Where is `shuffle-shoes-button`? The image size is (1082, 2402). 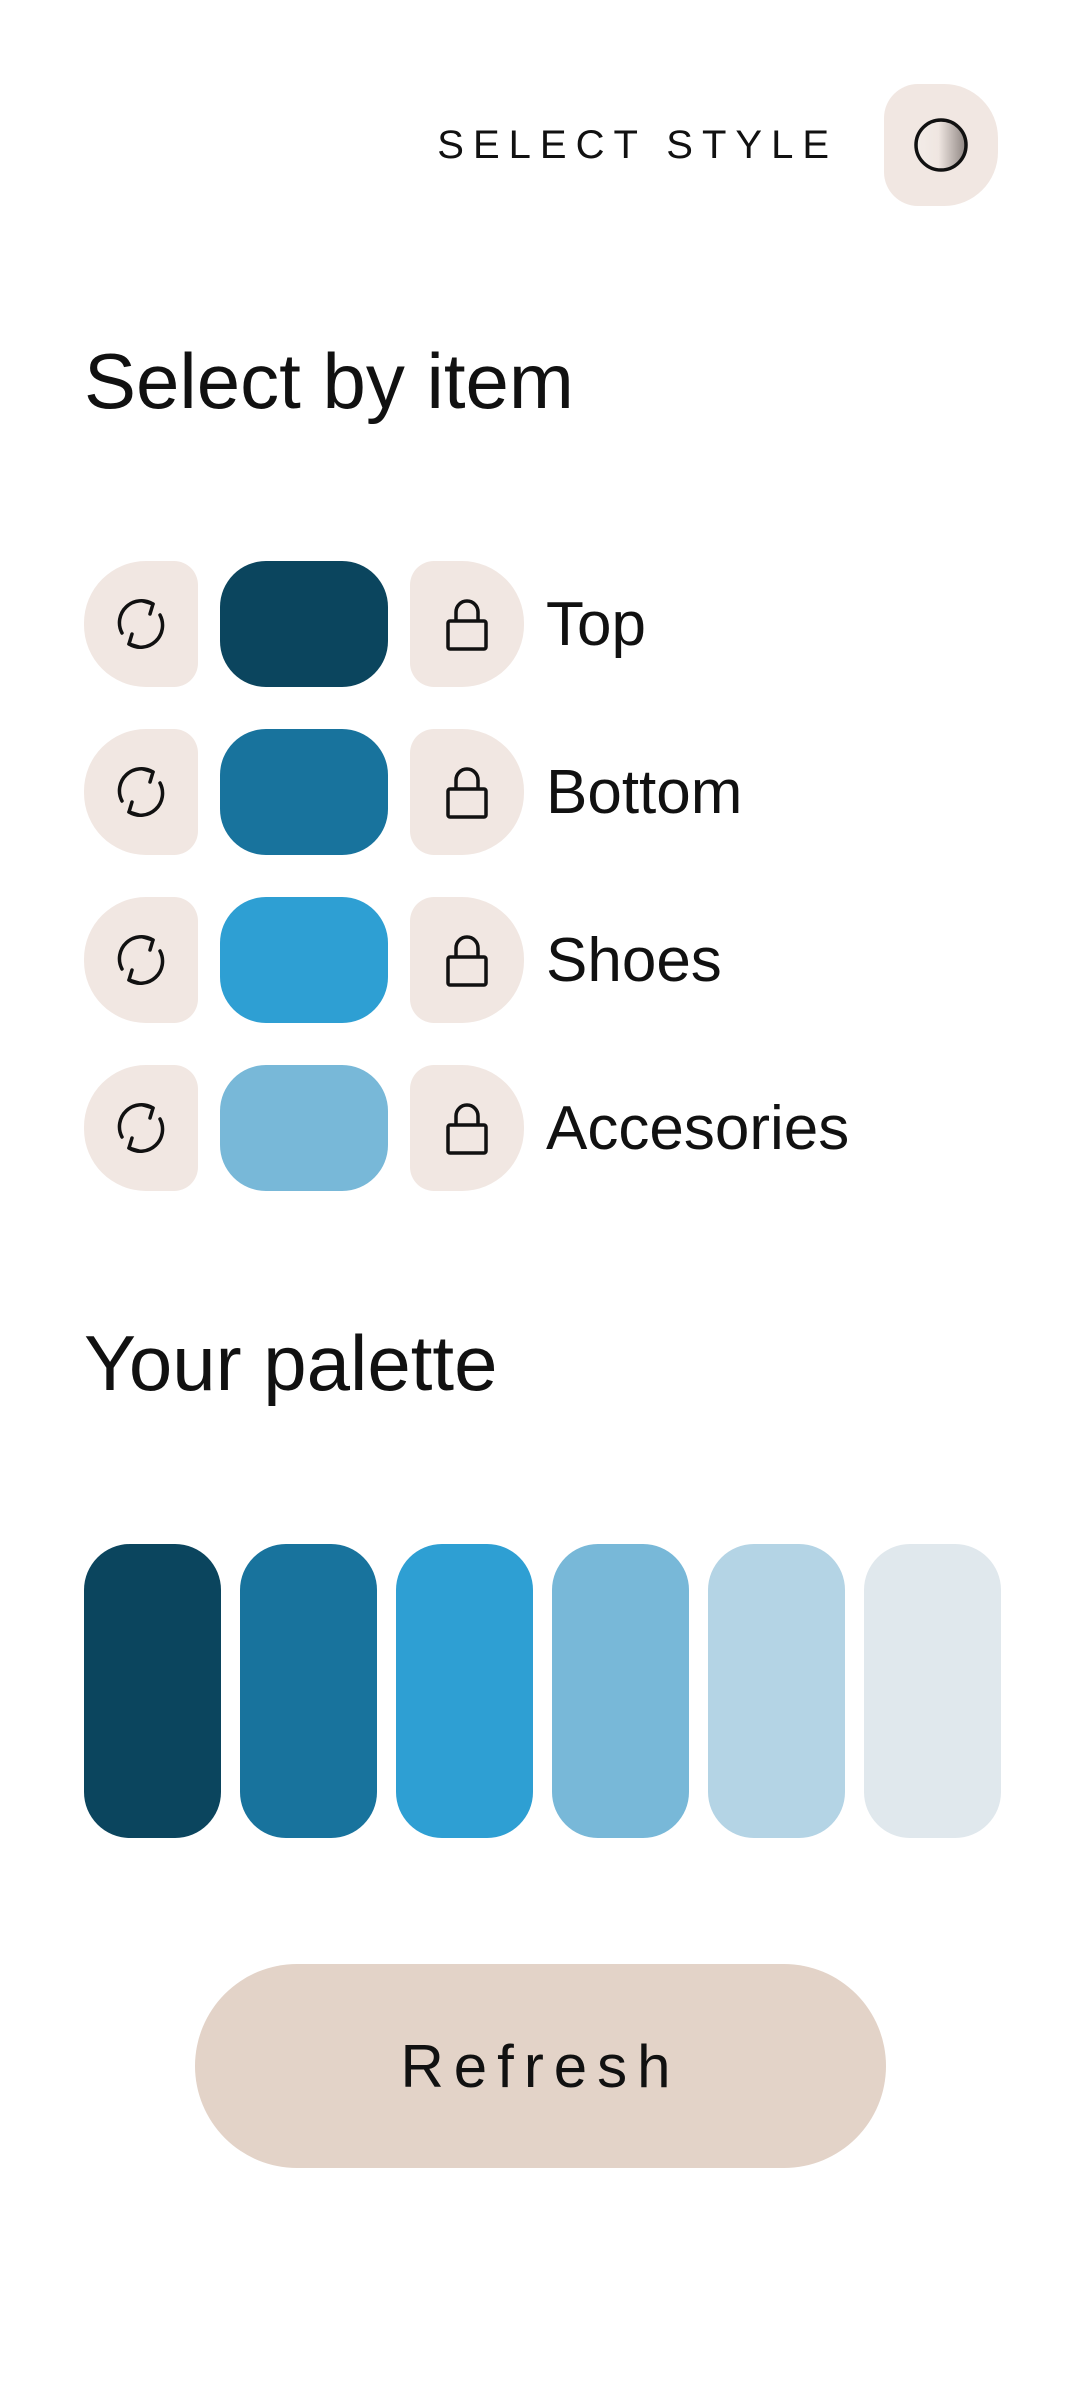 shuffle-shoes-button is located at coordinates (141, 960).